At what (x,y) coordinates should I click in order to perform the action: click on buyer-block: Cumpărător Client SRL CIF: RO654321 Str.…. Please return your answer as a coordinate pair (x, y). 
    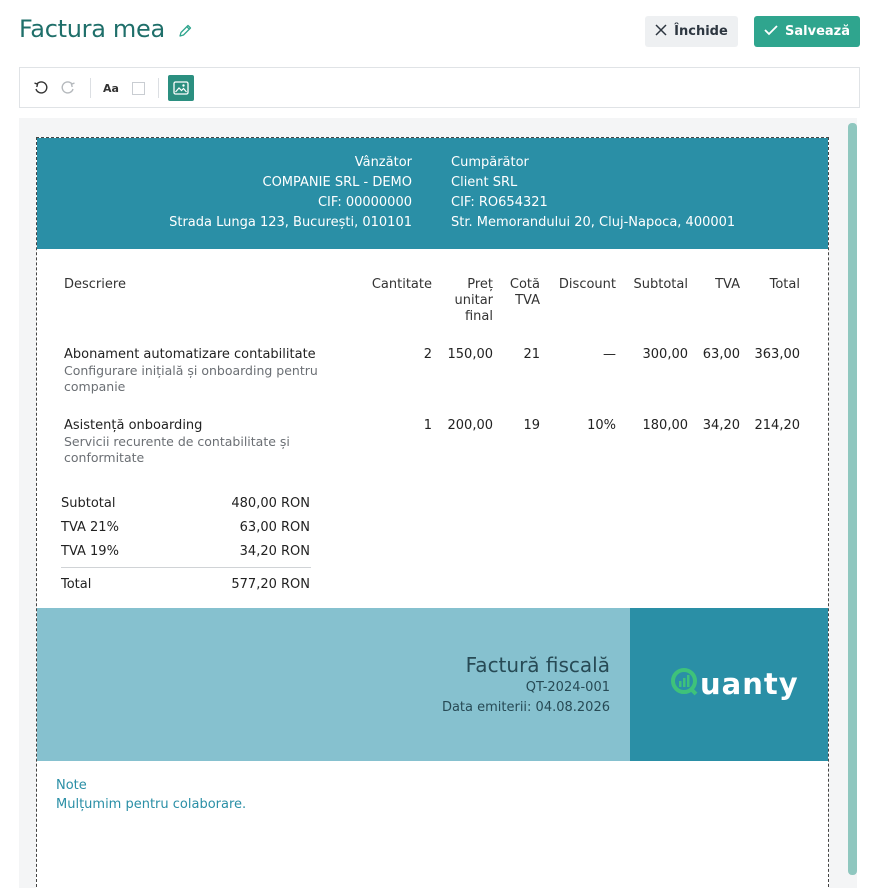
    Looking at the image, I should click on (593, 193).